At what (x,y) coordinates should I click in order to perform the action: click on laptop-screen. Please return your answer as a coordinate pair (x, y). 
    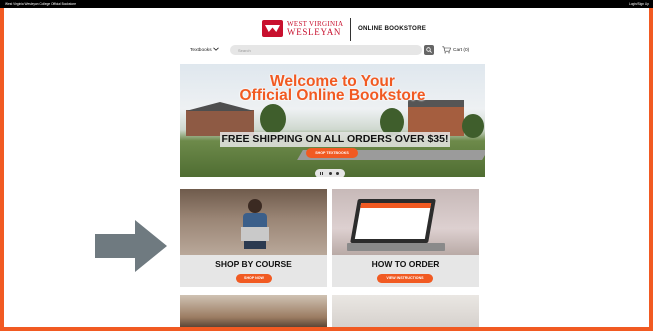
    Looking at the image, I should click on (393, 221).